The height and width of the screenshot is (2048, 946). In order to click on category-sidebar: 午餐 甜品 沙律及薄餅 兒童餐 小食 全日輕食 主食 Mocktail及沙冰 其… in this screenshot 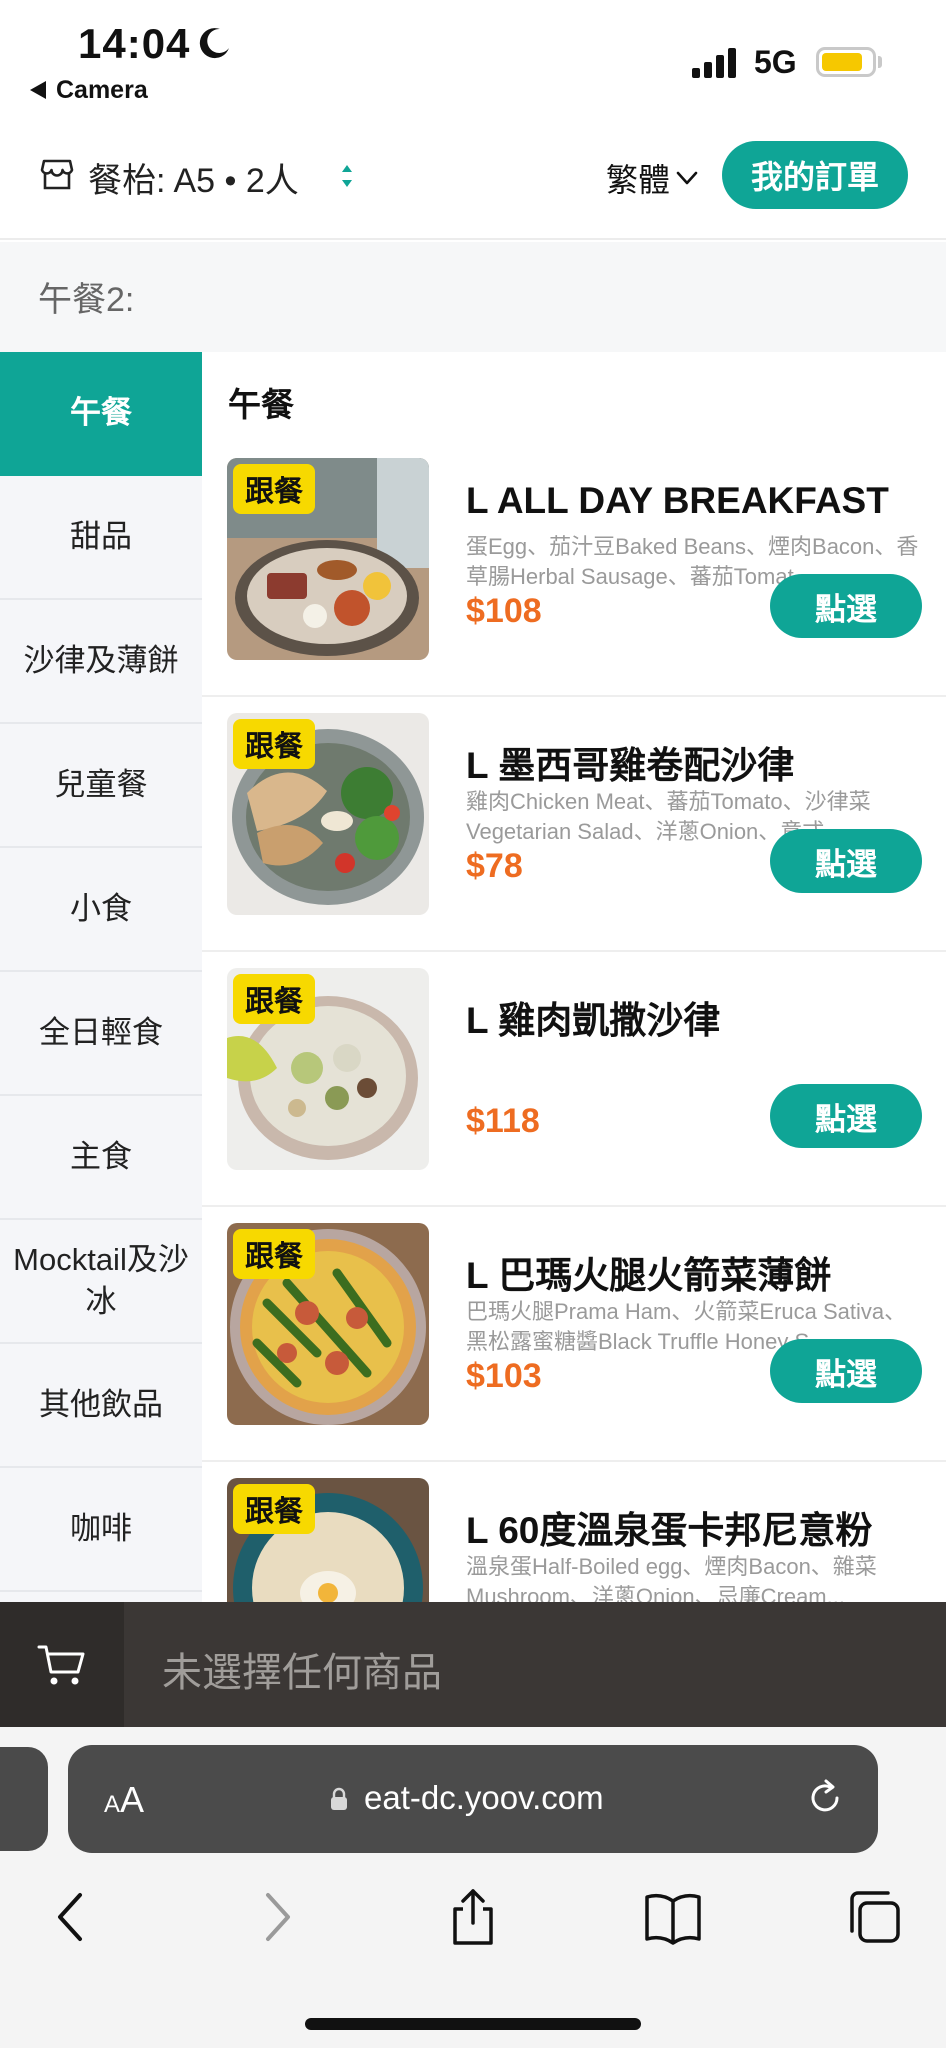, I will do `click(101, 977)`.